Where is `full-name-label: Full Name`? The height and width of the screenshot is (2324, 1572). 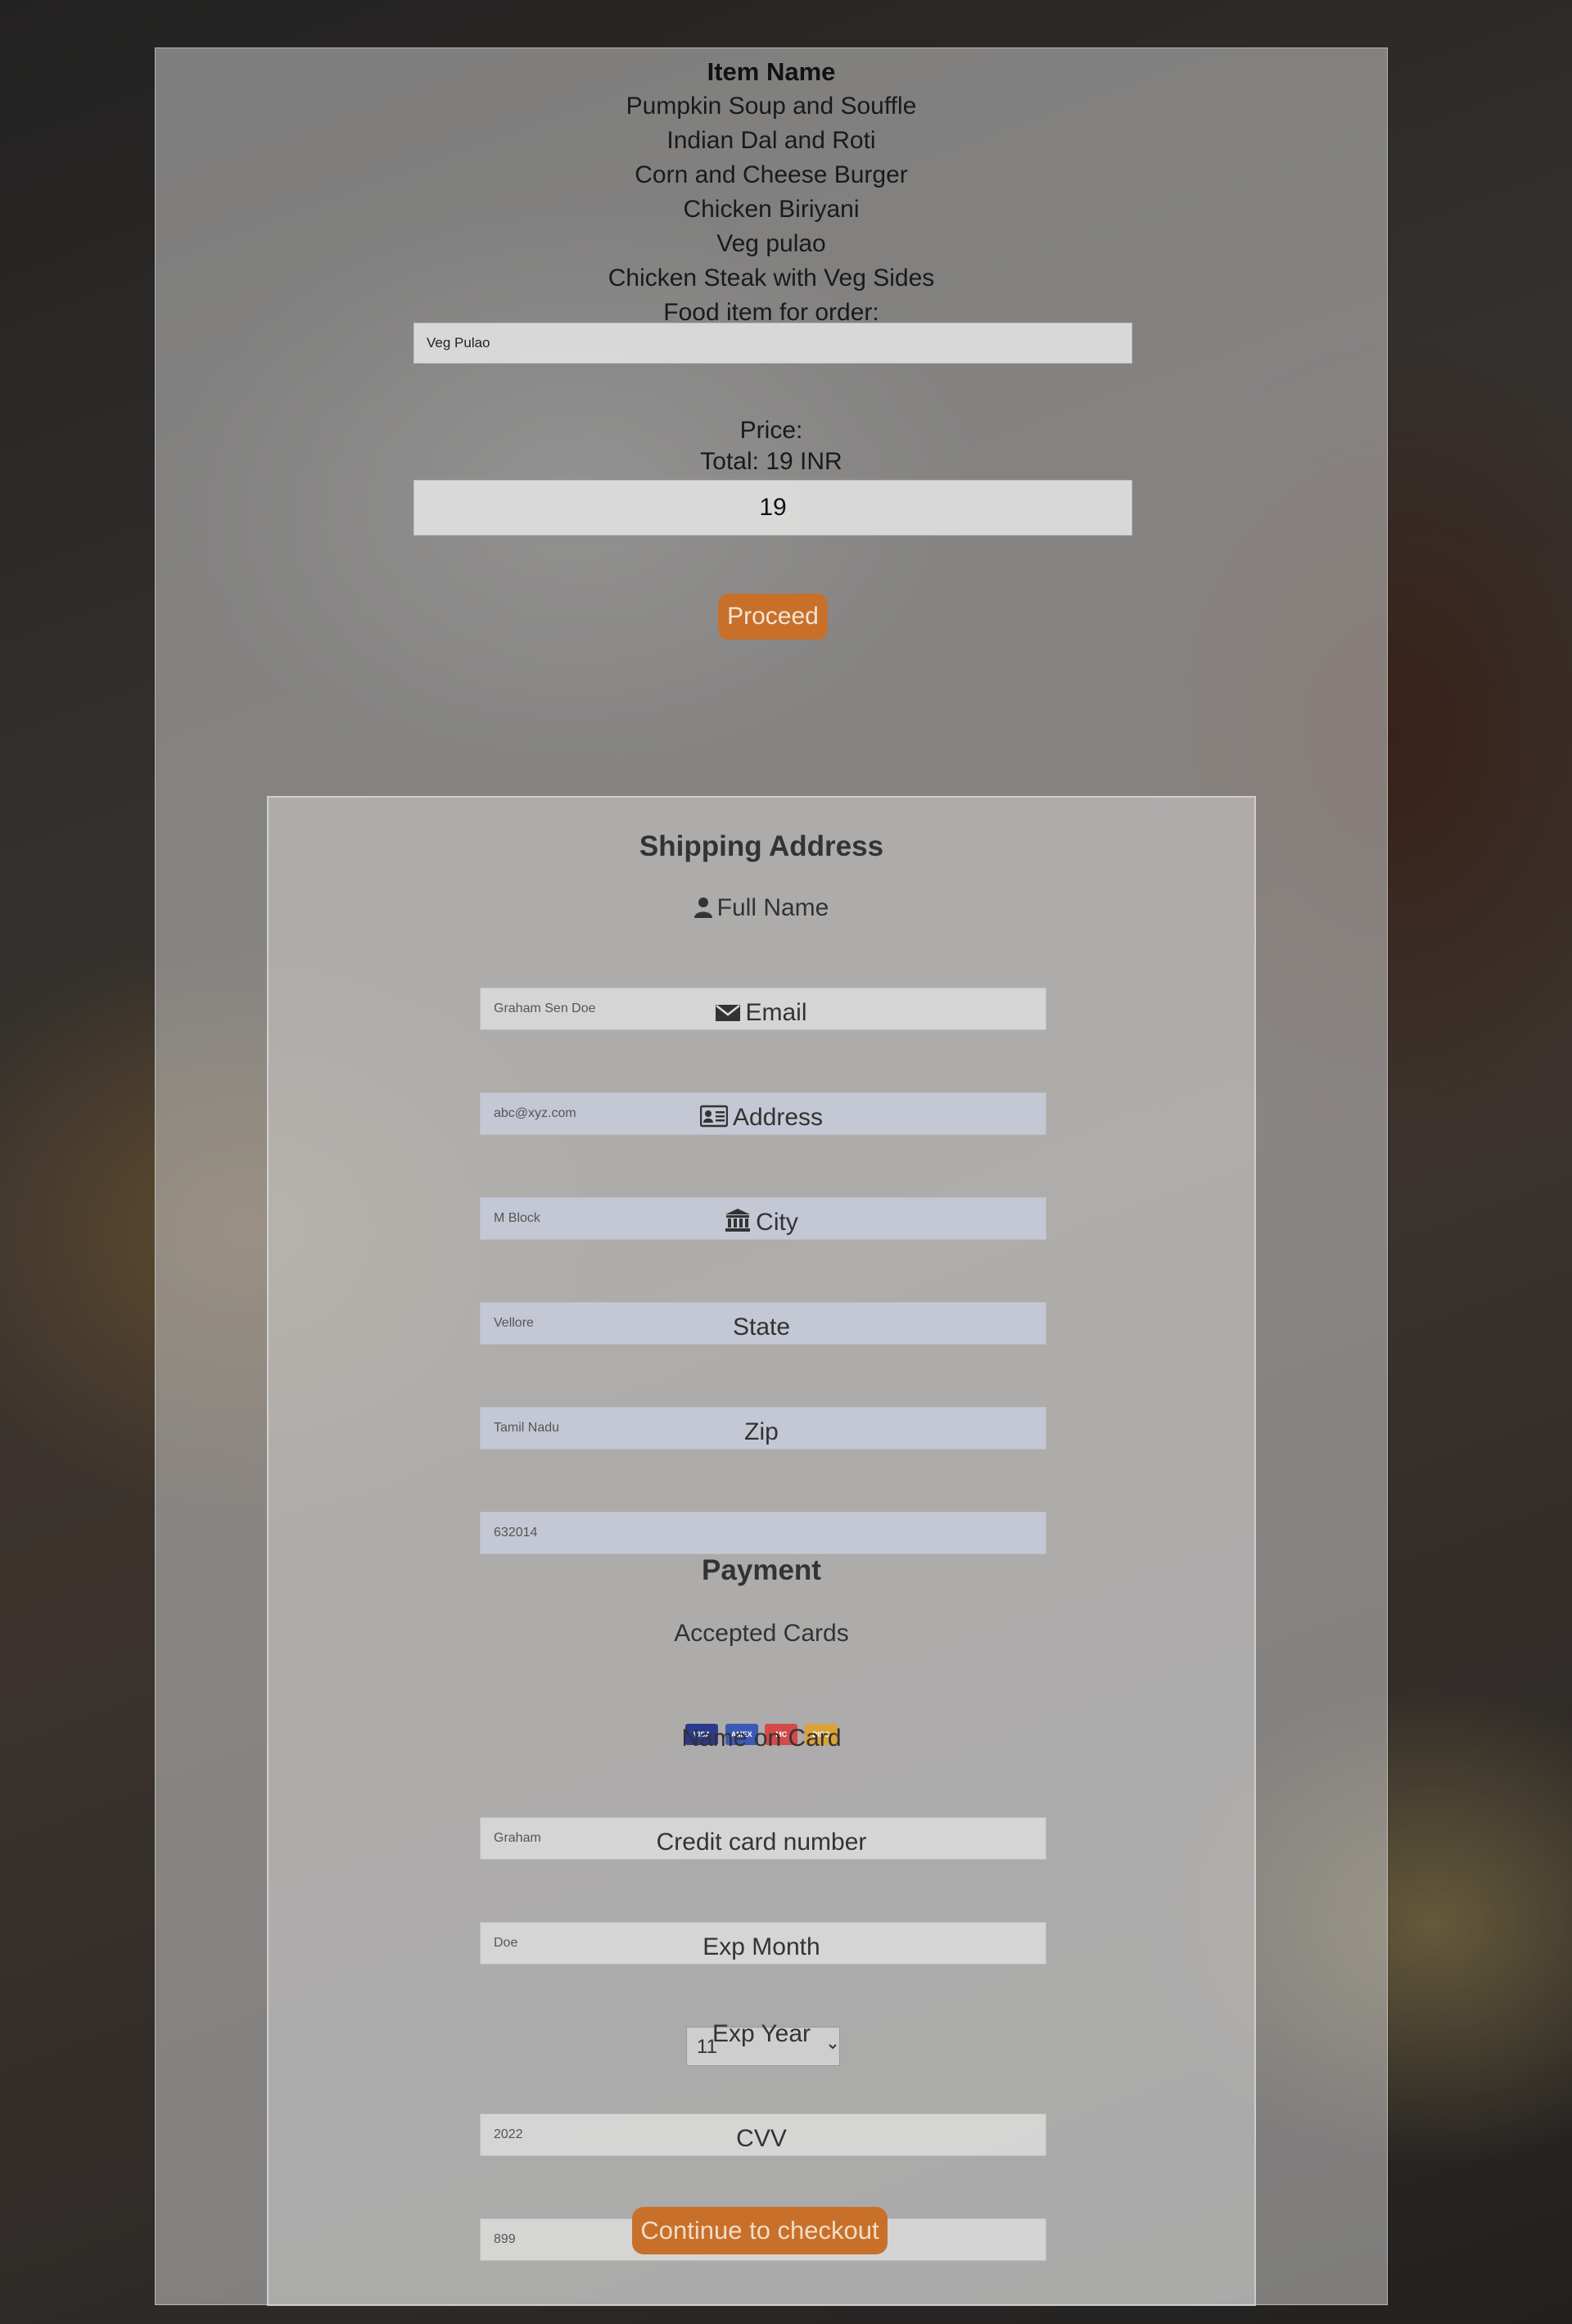
full-name-label: Full Name is located at coordinates (761, 908).